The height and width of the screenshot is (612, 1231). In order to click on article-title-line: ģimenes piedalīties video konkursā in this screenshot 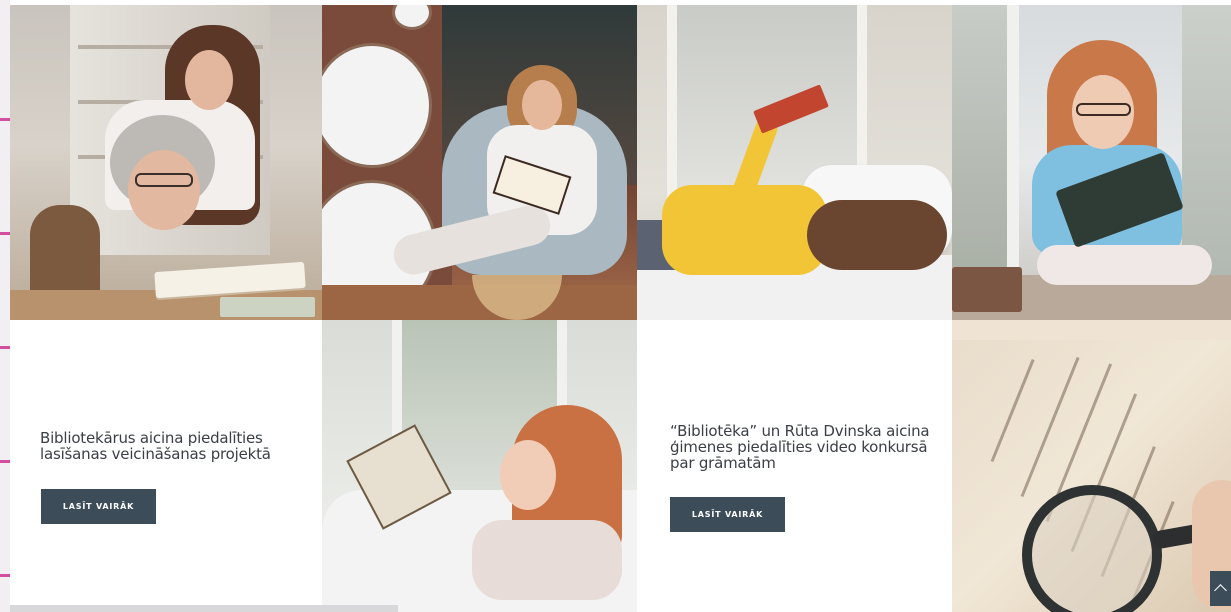, I will do `click(799, 447)`.